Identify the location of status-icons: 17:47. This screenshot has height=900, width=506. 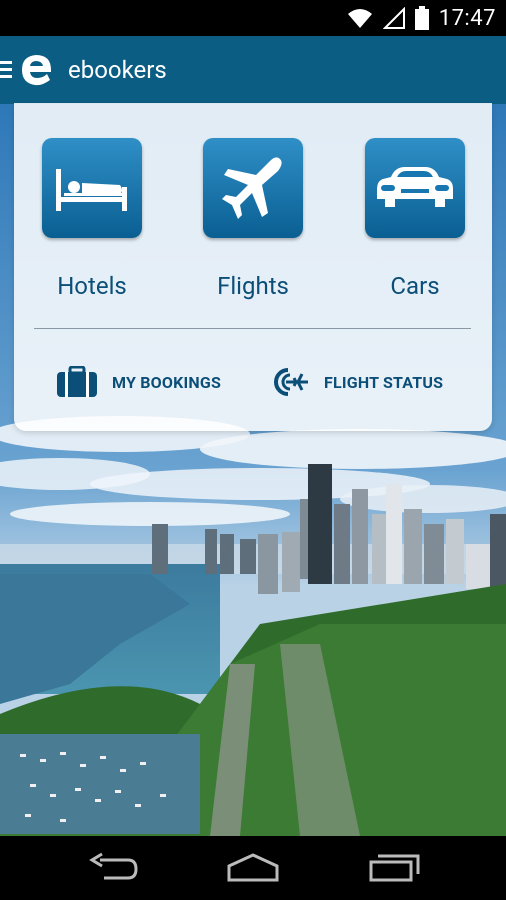
(421, 18).